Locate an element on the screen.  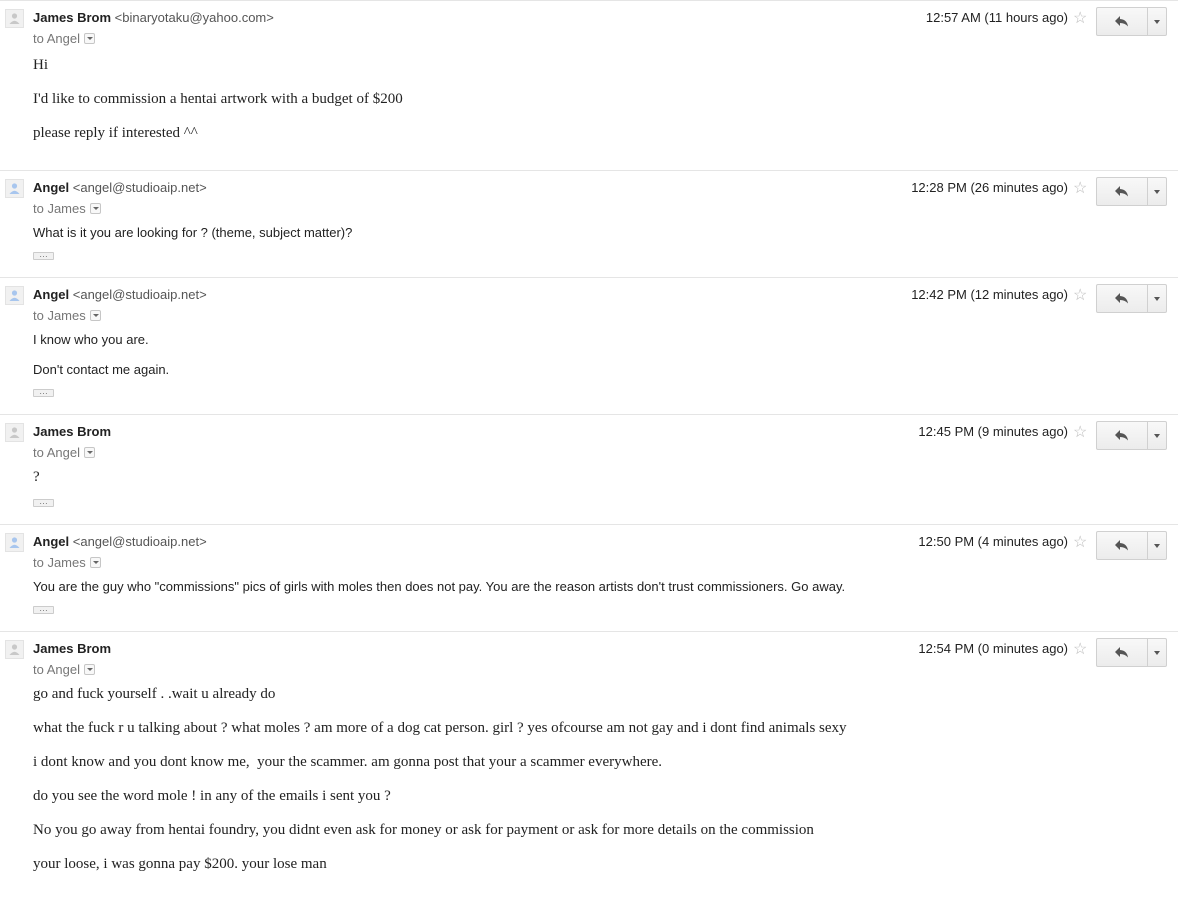
message-line: Don't contact me again. is located at coordinates (101, 369).